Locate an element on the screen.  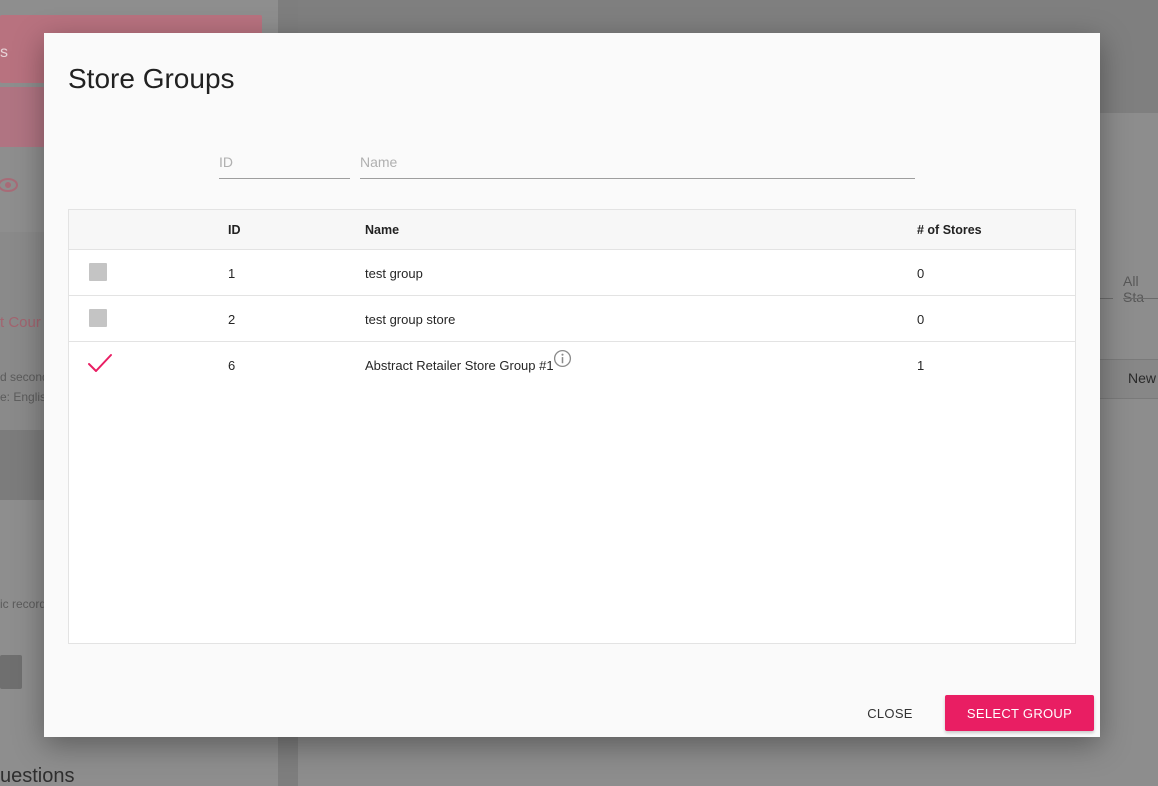
bg-new-label: New is located at coordinates (1142, 378).